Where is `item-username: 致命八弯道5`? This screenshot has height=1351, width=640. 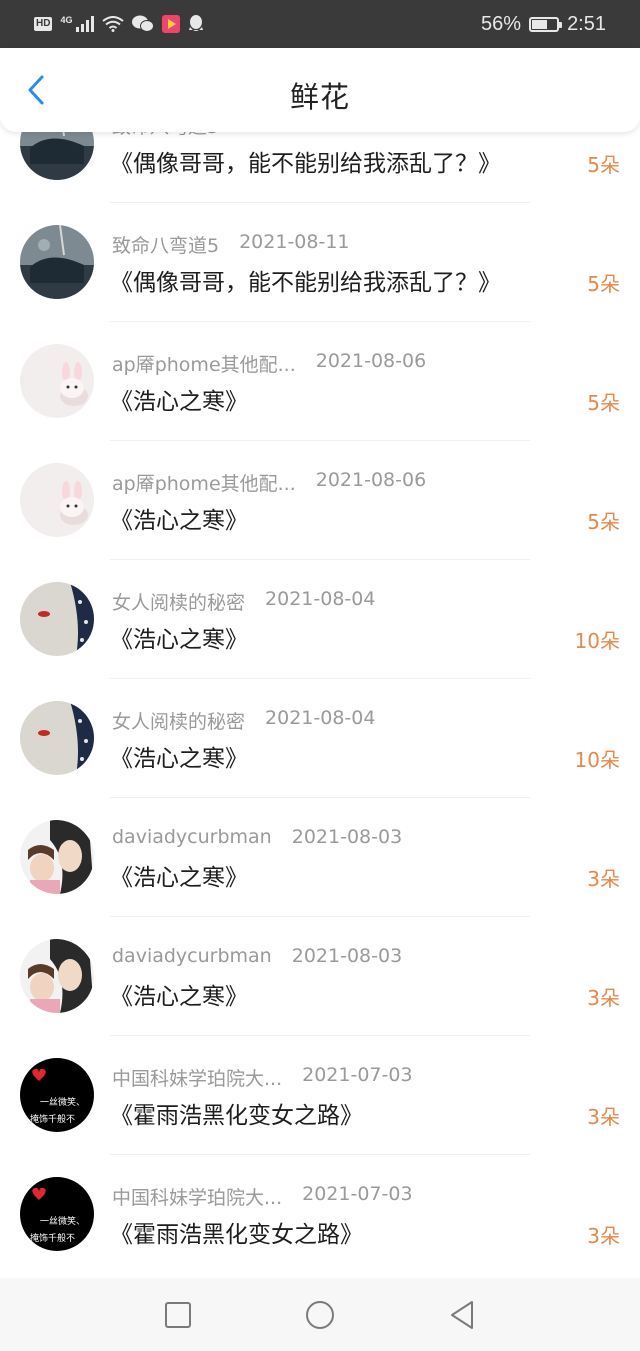
item-username: 致命八弯道5 is located at coordinates (165, 244).